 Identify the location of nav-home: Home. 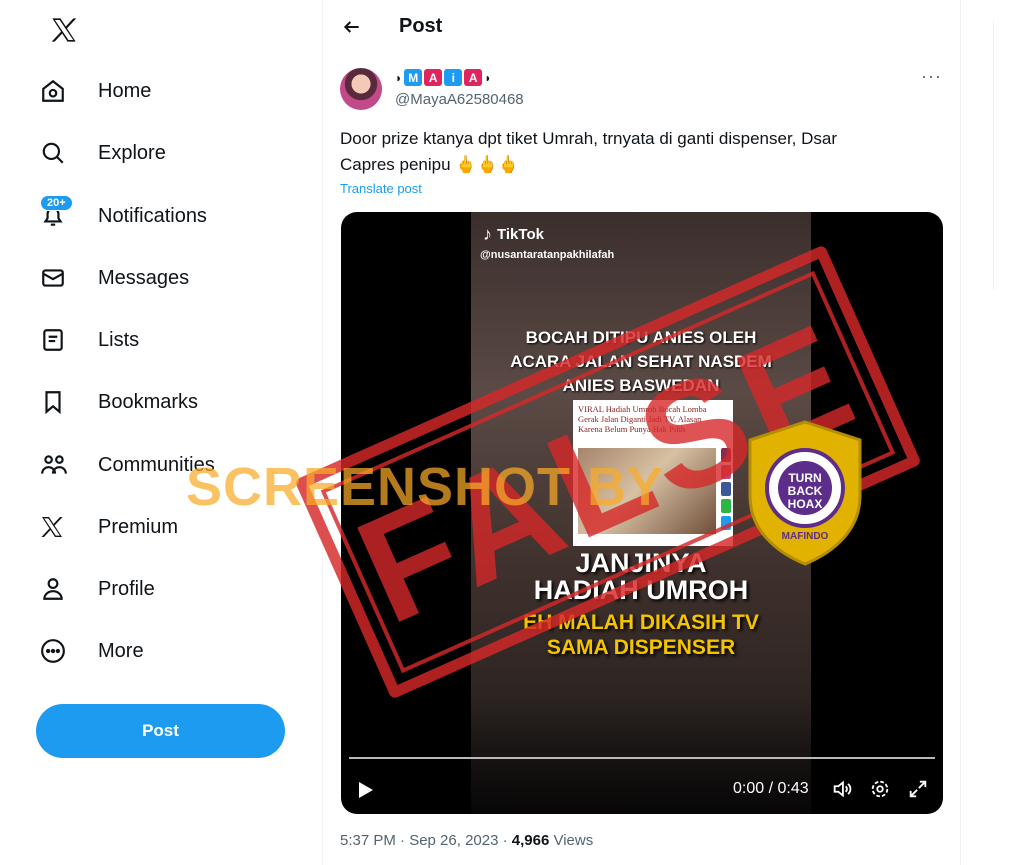
(95, 91).